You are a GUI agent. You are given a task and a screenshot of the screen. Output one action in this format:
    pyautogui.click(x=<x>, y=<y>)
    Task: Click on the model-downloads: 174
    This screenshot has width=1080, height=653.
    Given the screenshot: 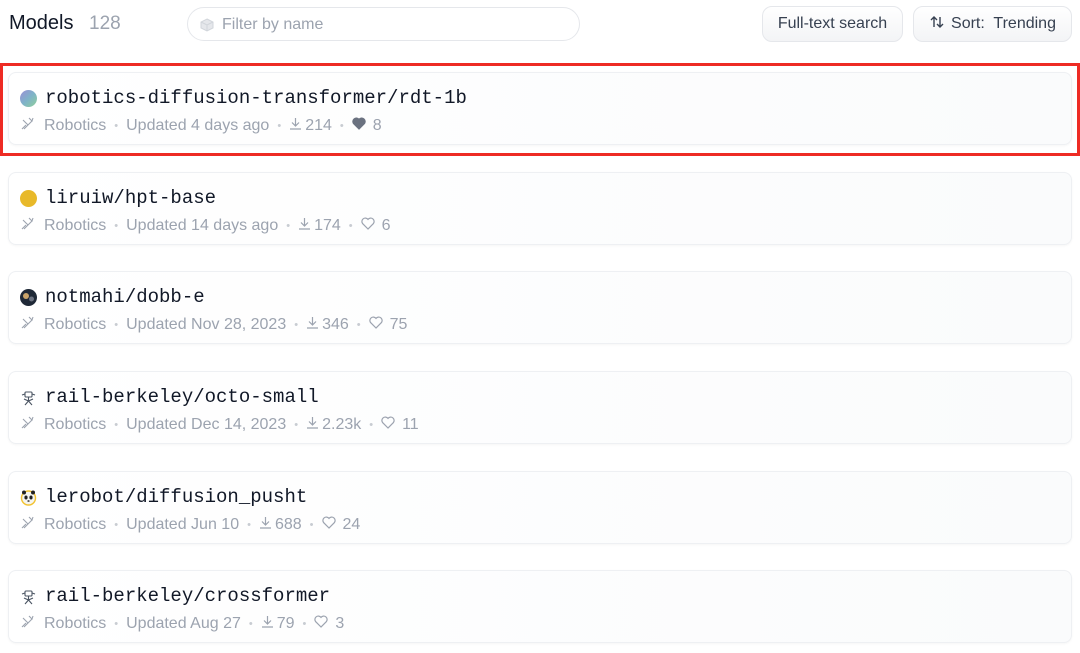 What is the action you would take?
    pyautogui.click(x=327, y=225)
    